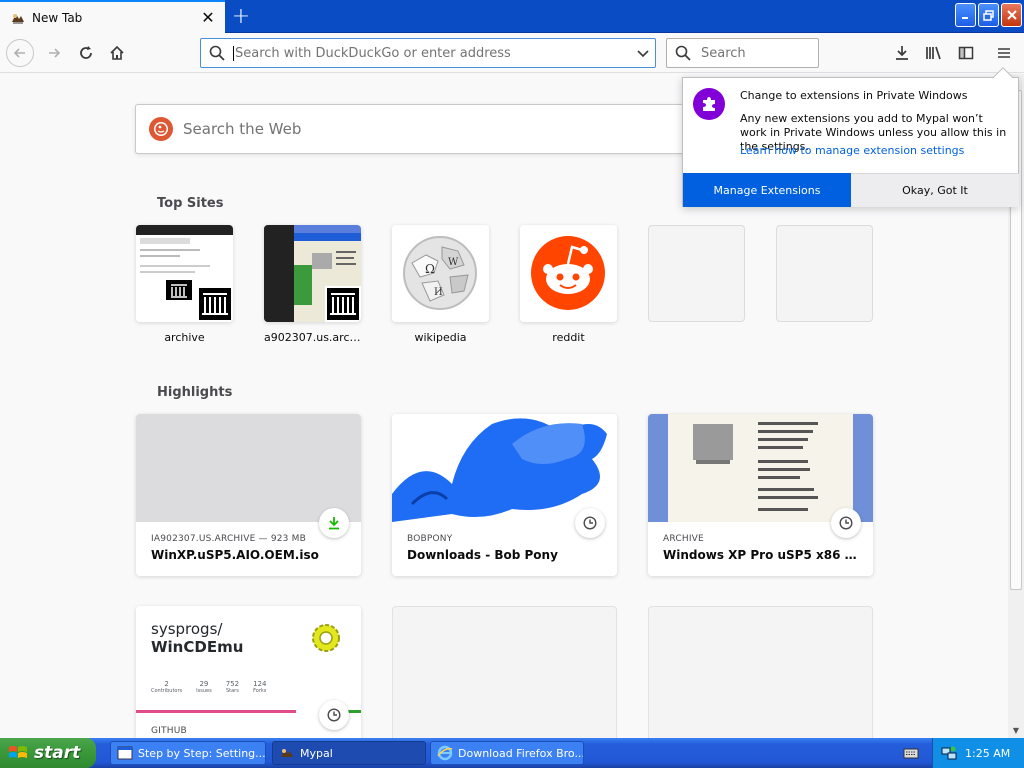 This screenshot has height=768, width=1024. I want to click on start-label: start, so click(57, 753).